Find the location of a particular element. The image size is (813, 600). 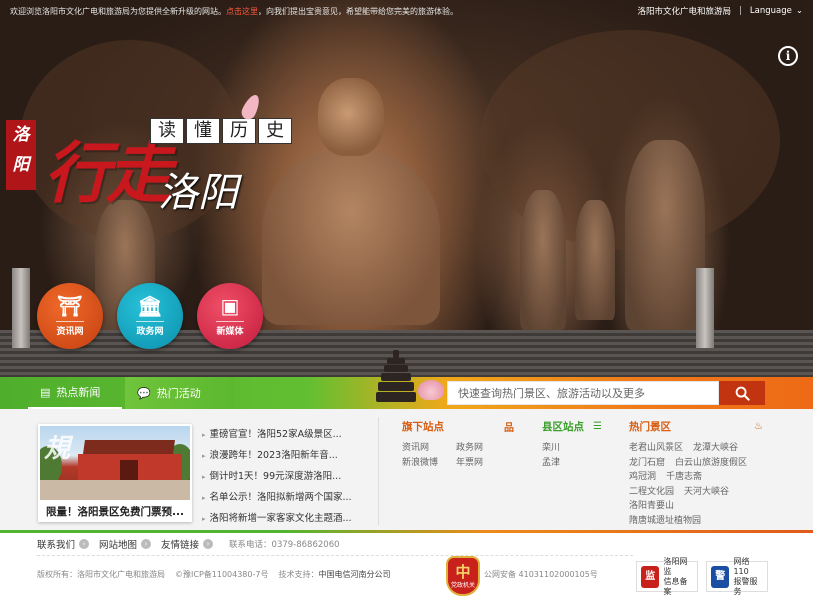

link-label: 友情链接 is located at coordinates (180, 545).